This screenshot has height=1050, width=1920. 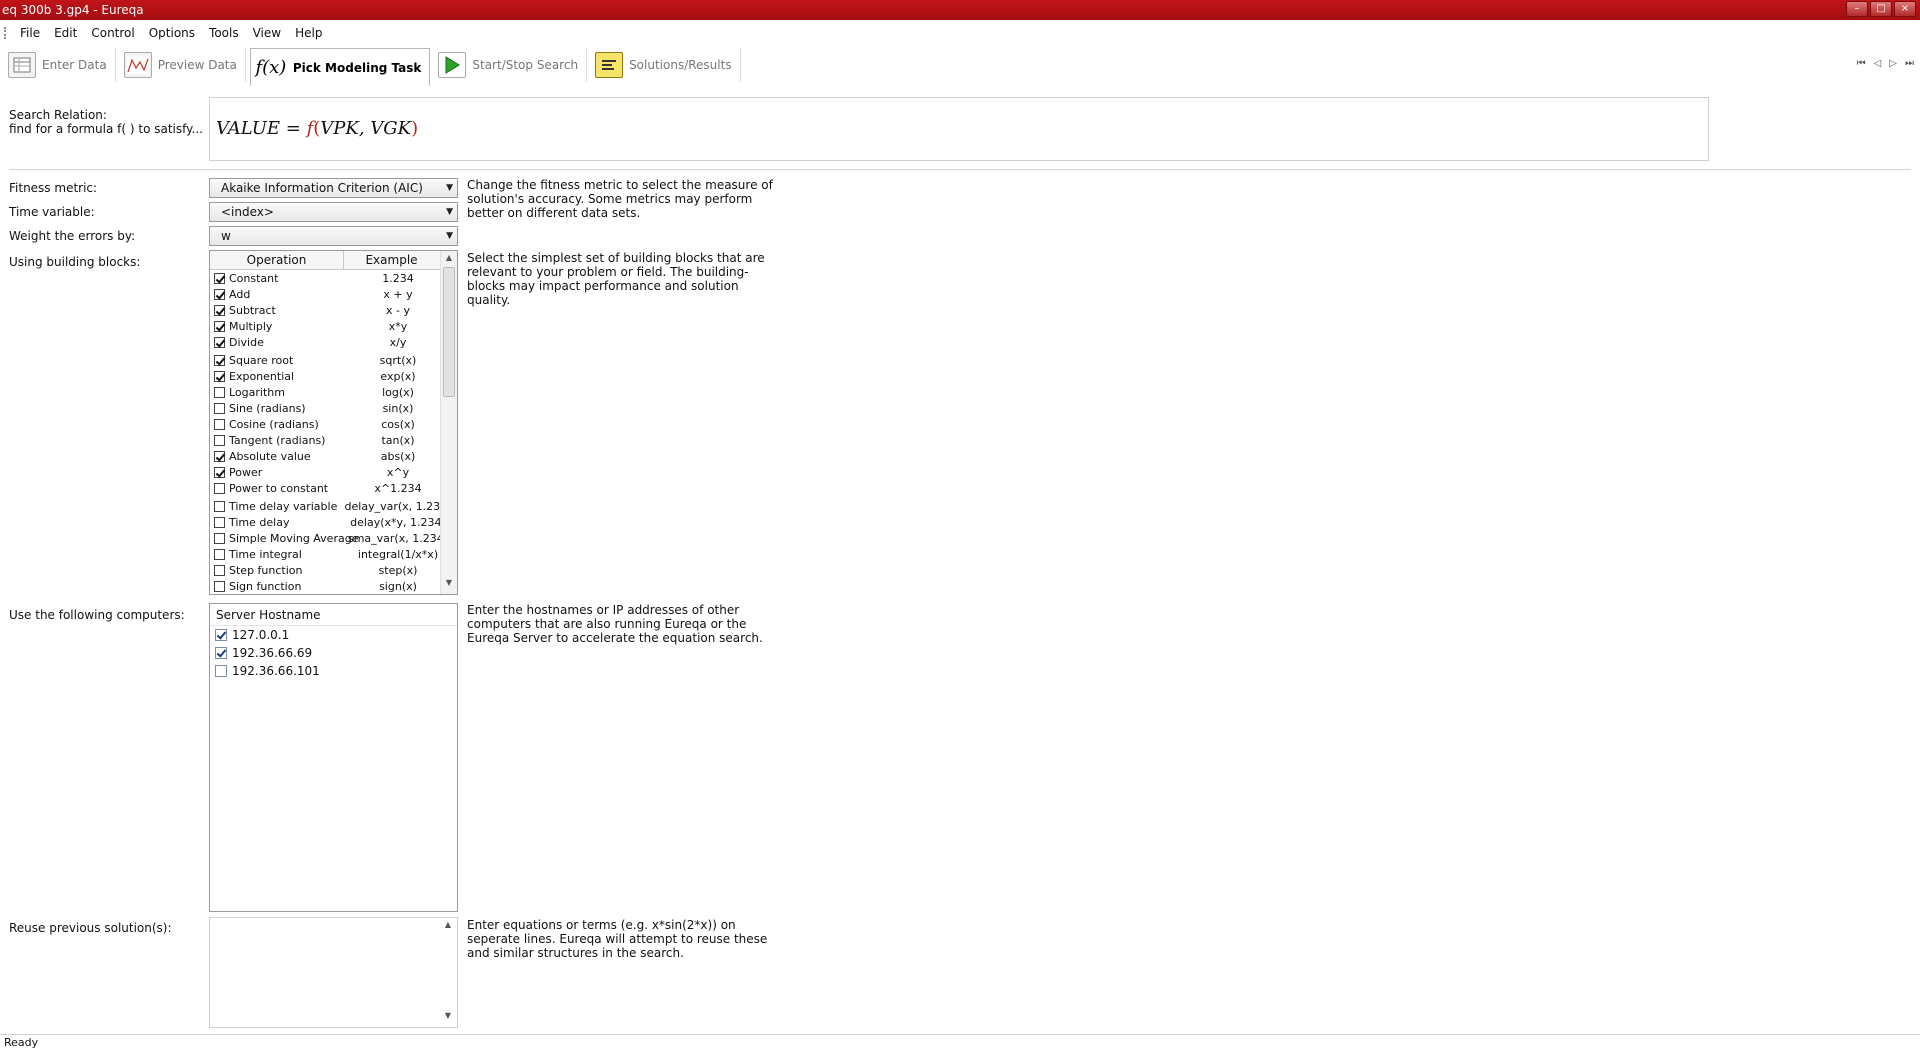 What do you see at coordinates (224, 33) in the screenshot?
I see `menu-tools: Tools` at bounding box center [224, 33].